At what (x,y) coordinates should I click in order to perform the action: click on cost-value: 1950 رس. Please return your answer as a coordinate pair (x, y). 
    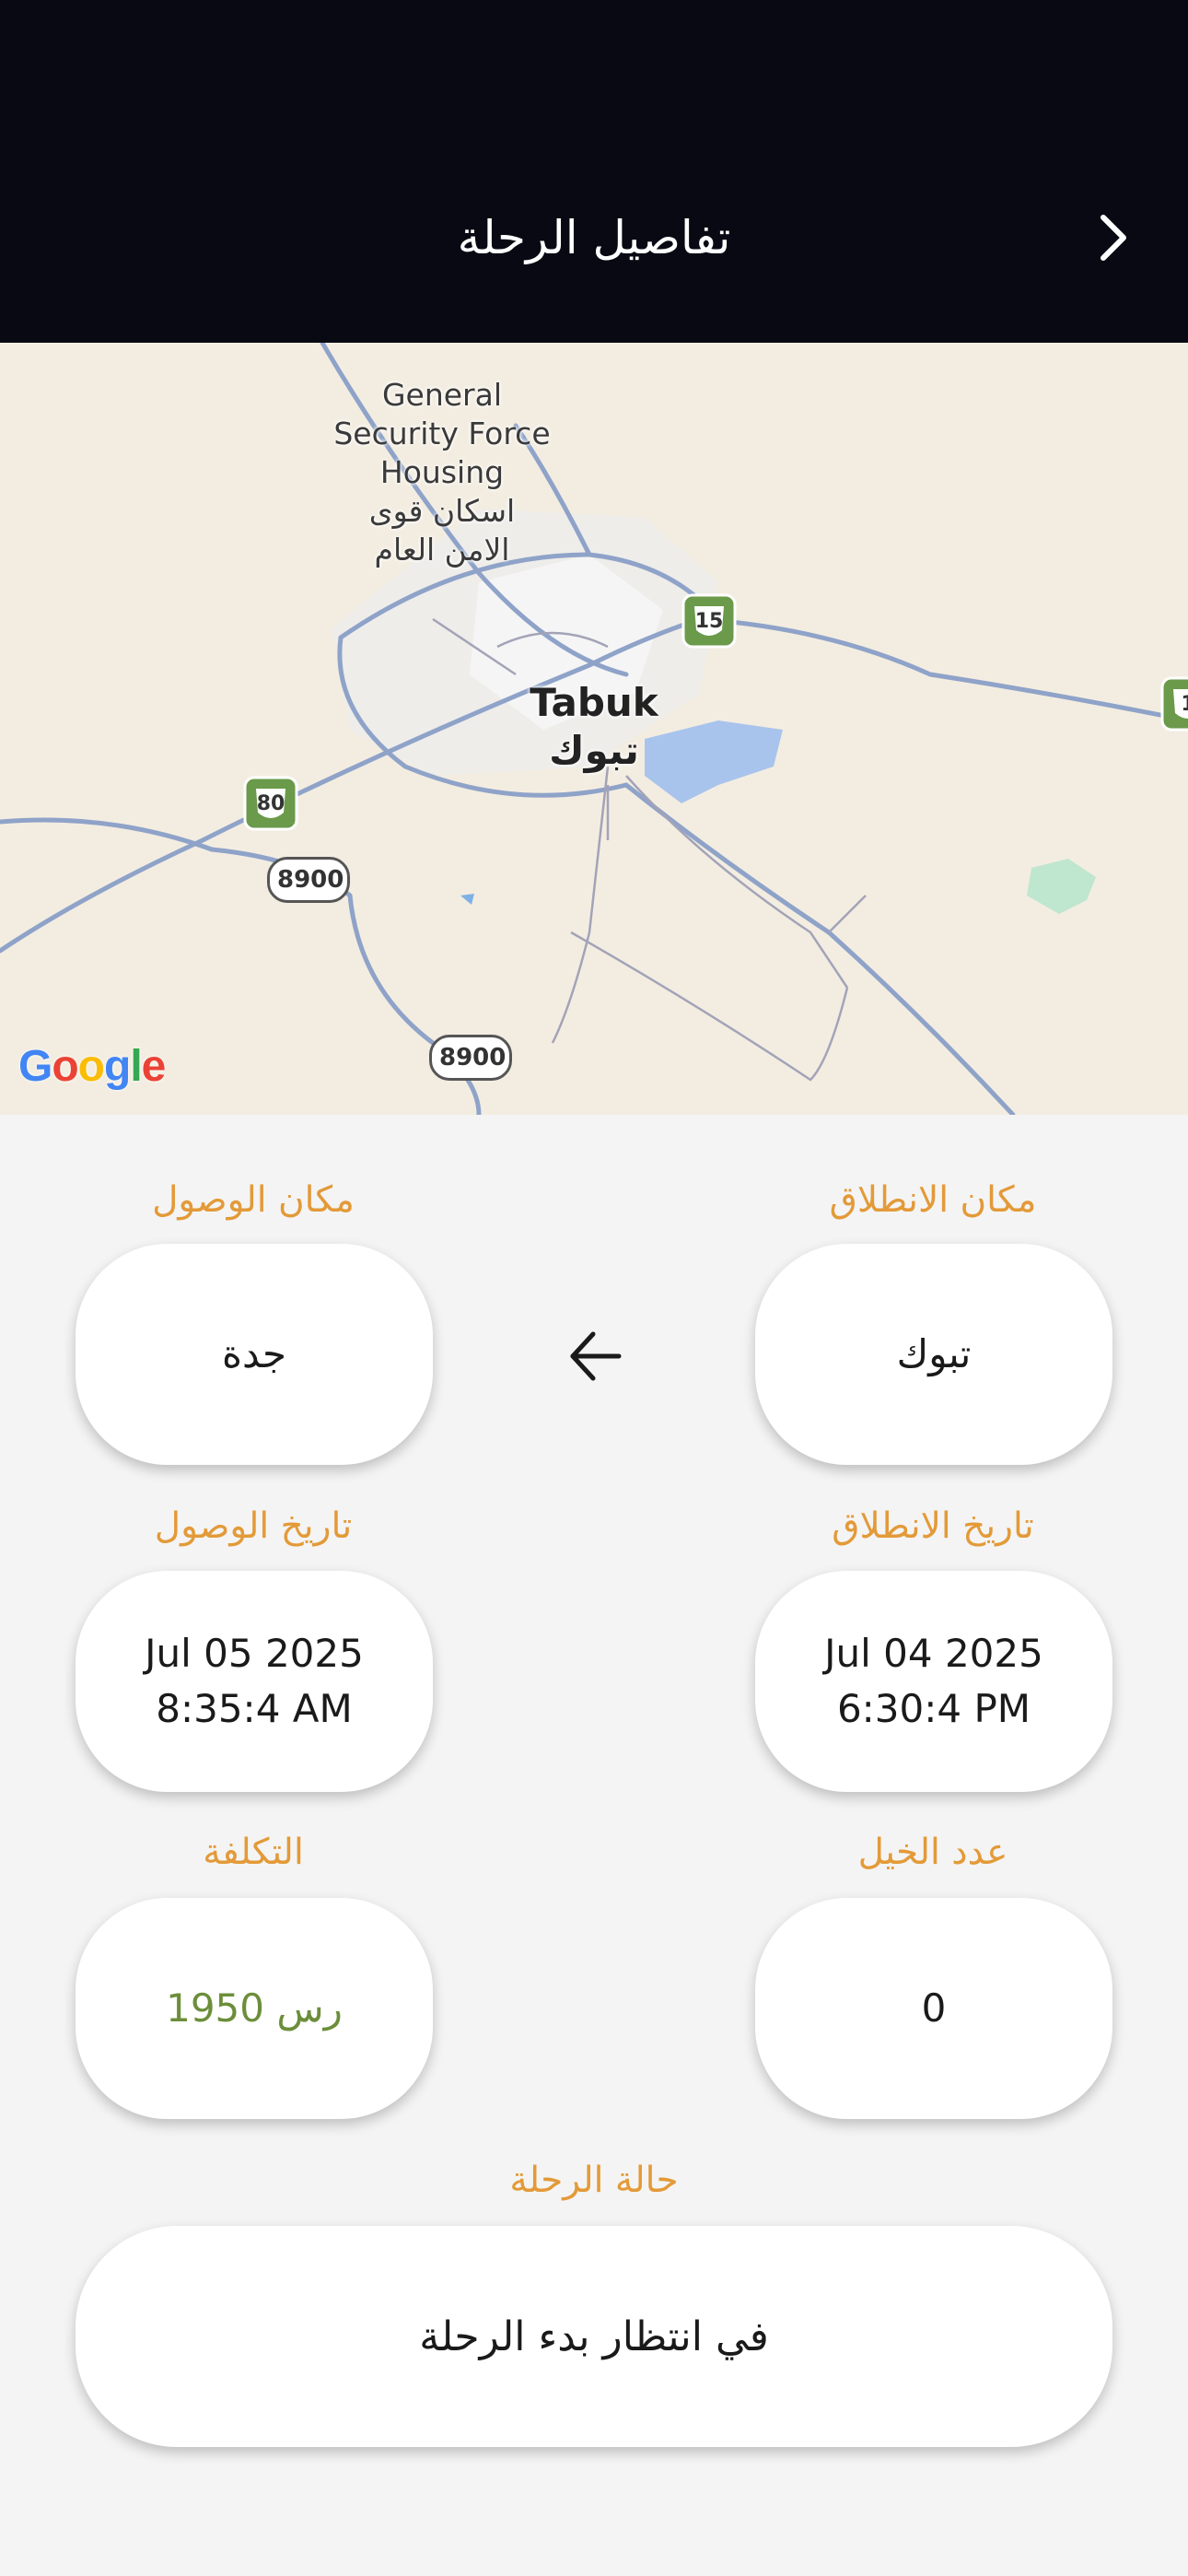
    Looking at the image, I should click on (254, 2008).